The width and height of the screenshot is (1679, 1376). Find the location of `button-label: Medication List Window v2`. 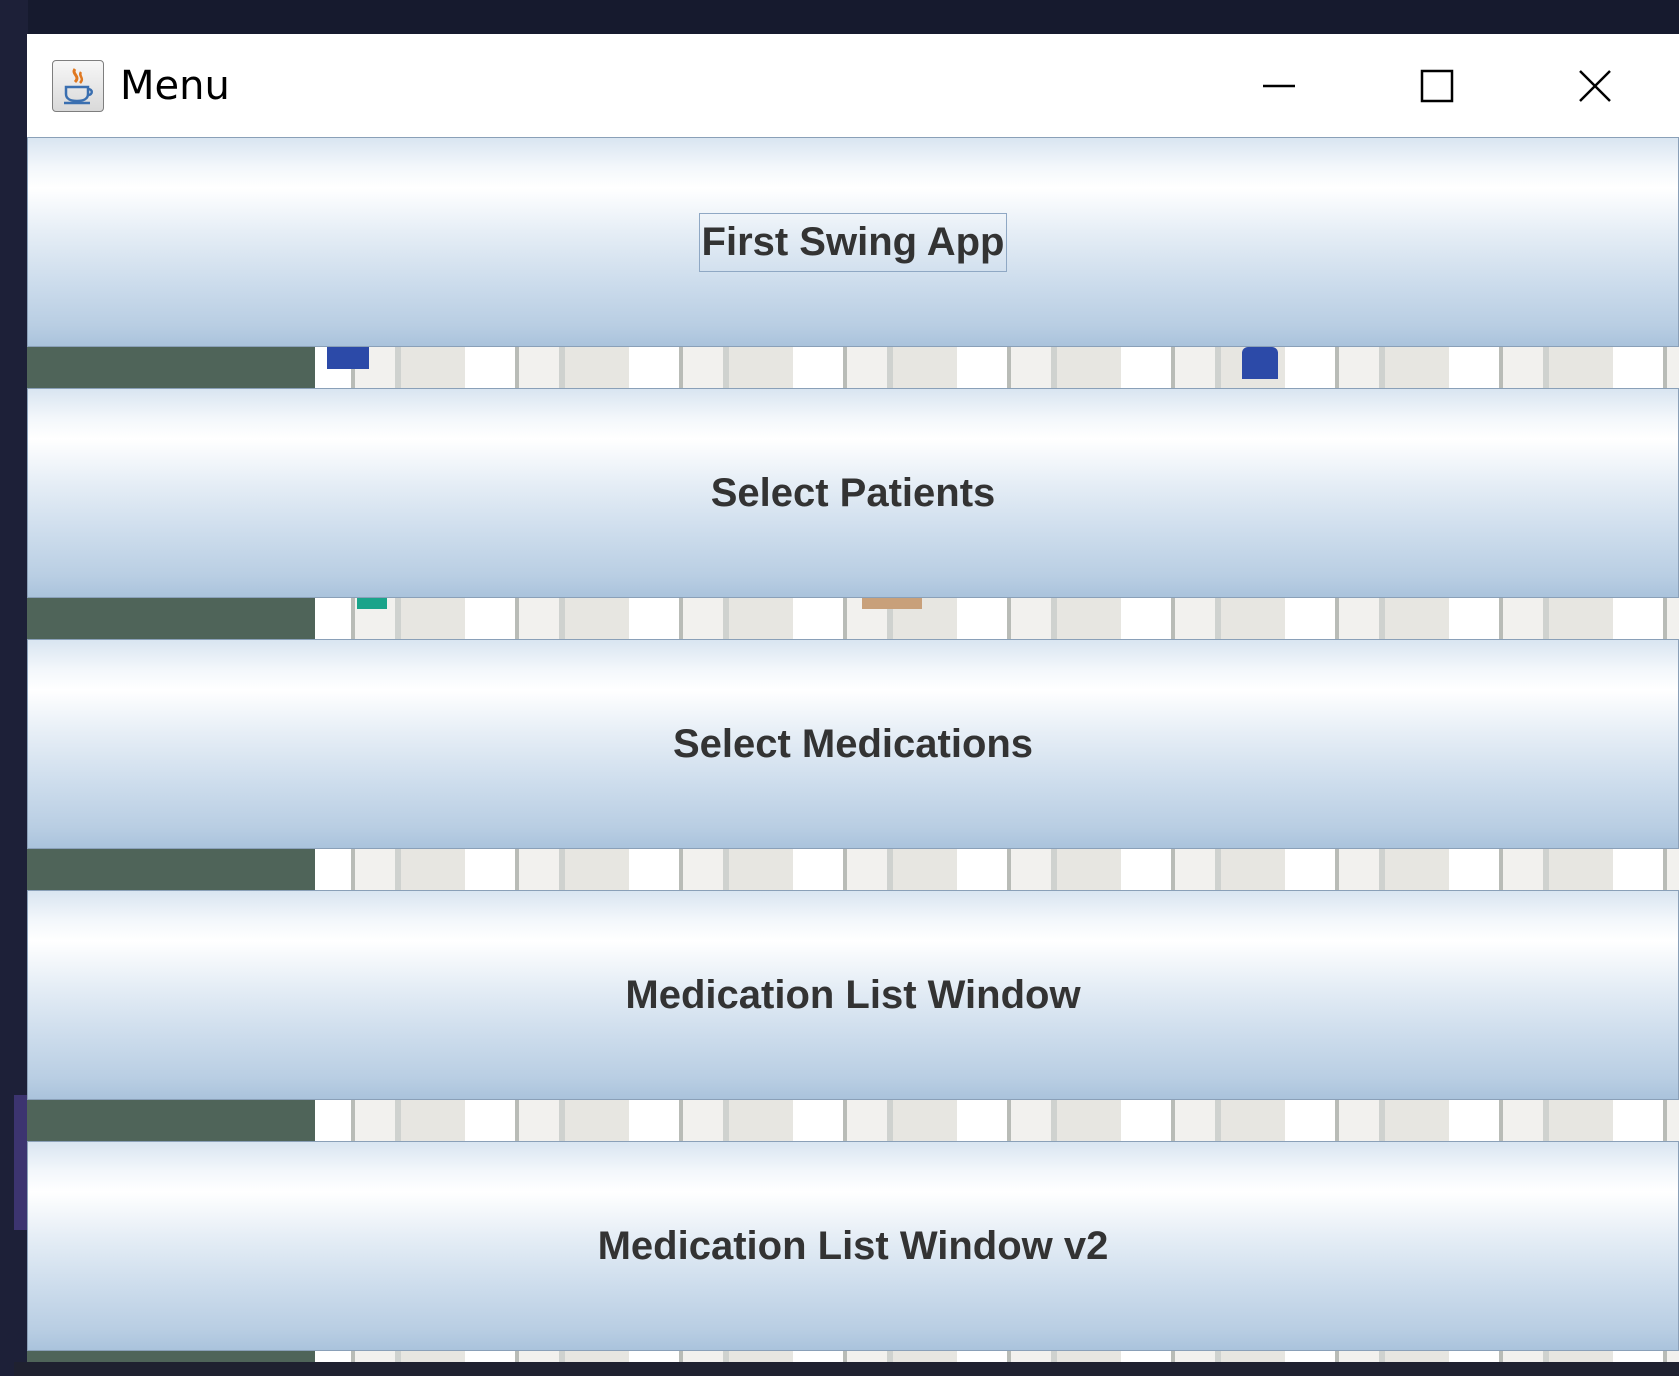

button-label: Medication List Window v2 is located at coordinates (853, 1245).